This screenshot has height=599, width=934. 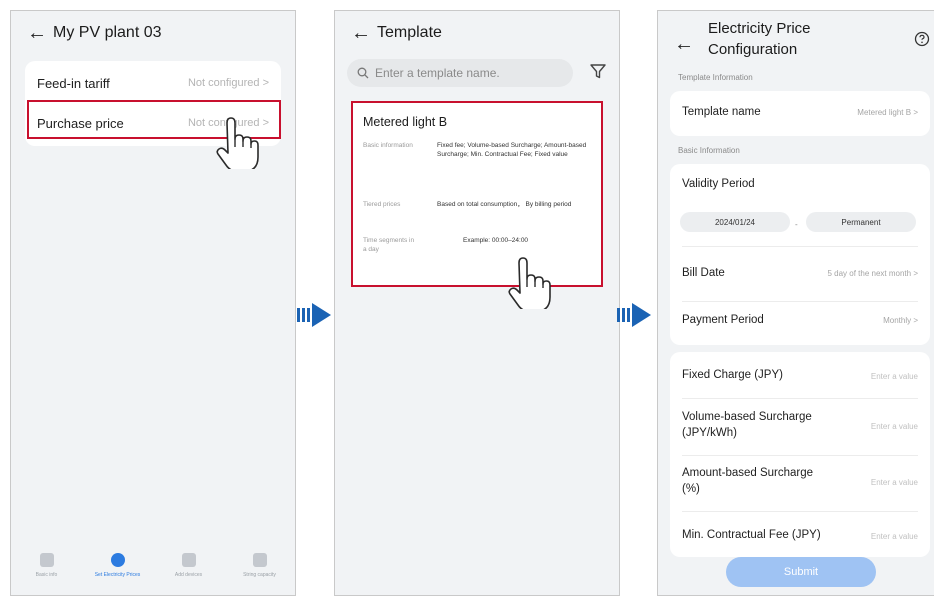 What do you see at coordinates (900, 320) in the screenshot?
I see `payment-period-value: Monthly >` at bounding box center [900, 320].